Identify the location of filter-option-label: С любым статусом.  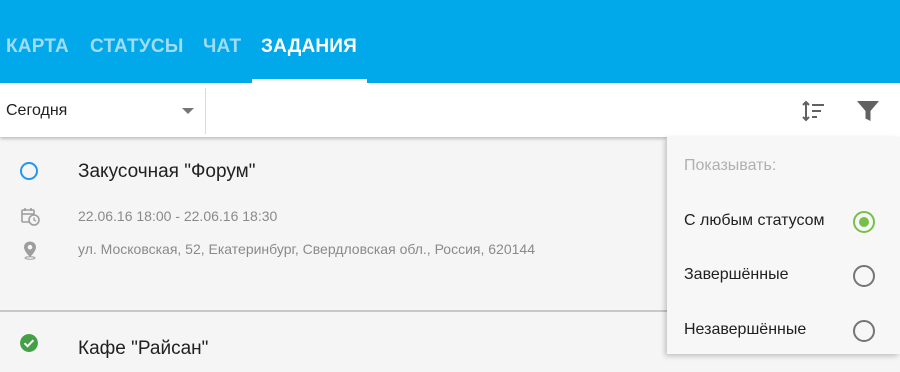
(754, 220).